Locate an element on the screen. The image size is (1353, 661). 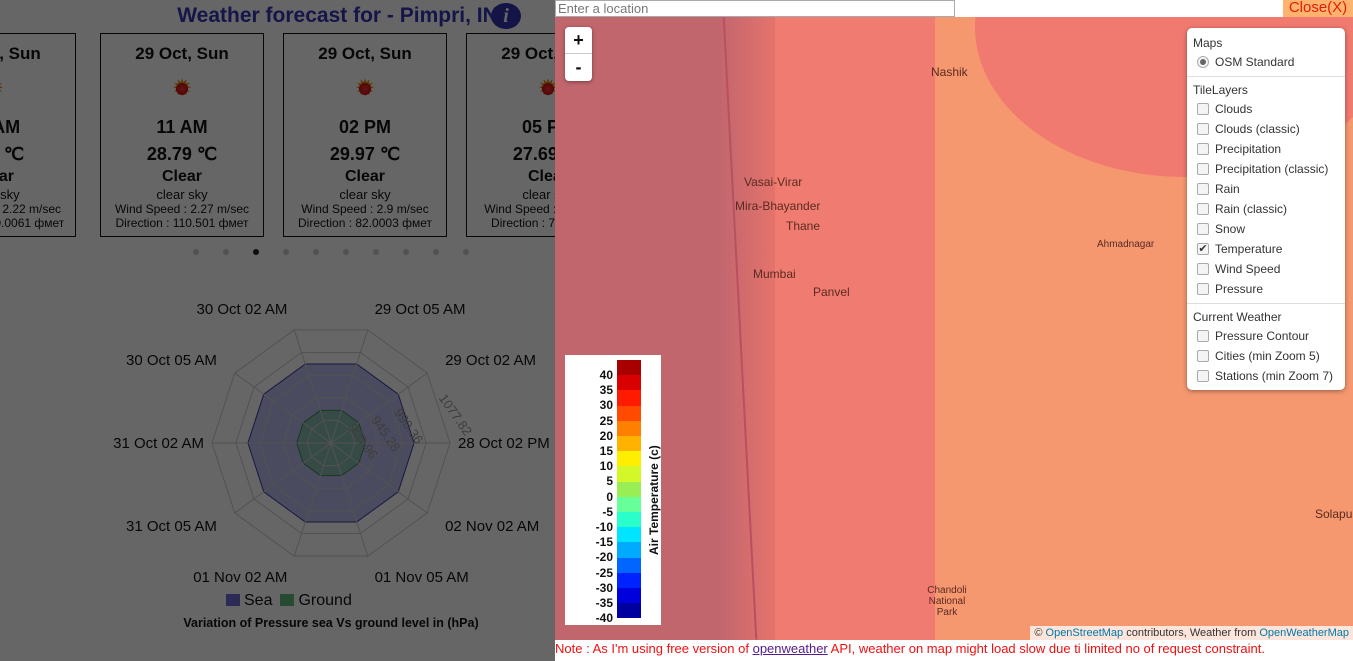
category-label: 31 Oct 05 AM is located at coordinates (171, 526).